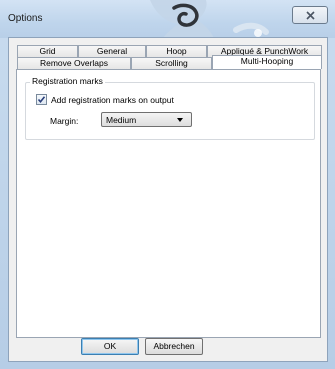 Image resolution: width=335 pixels, height=369 pixels. Describe the element at coordinates (74, 63) in the screenshot. I see `tab-remove-overlaps: Remove Overlaps` at that location.